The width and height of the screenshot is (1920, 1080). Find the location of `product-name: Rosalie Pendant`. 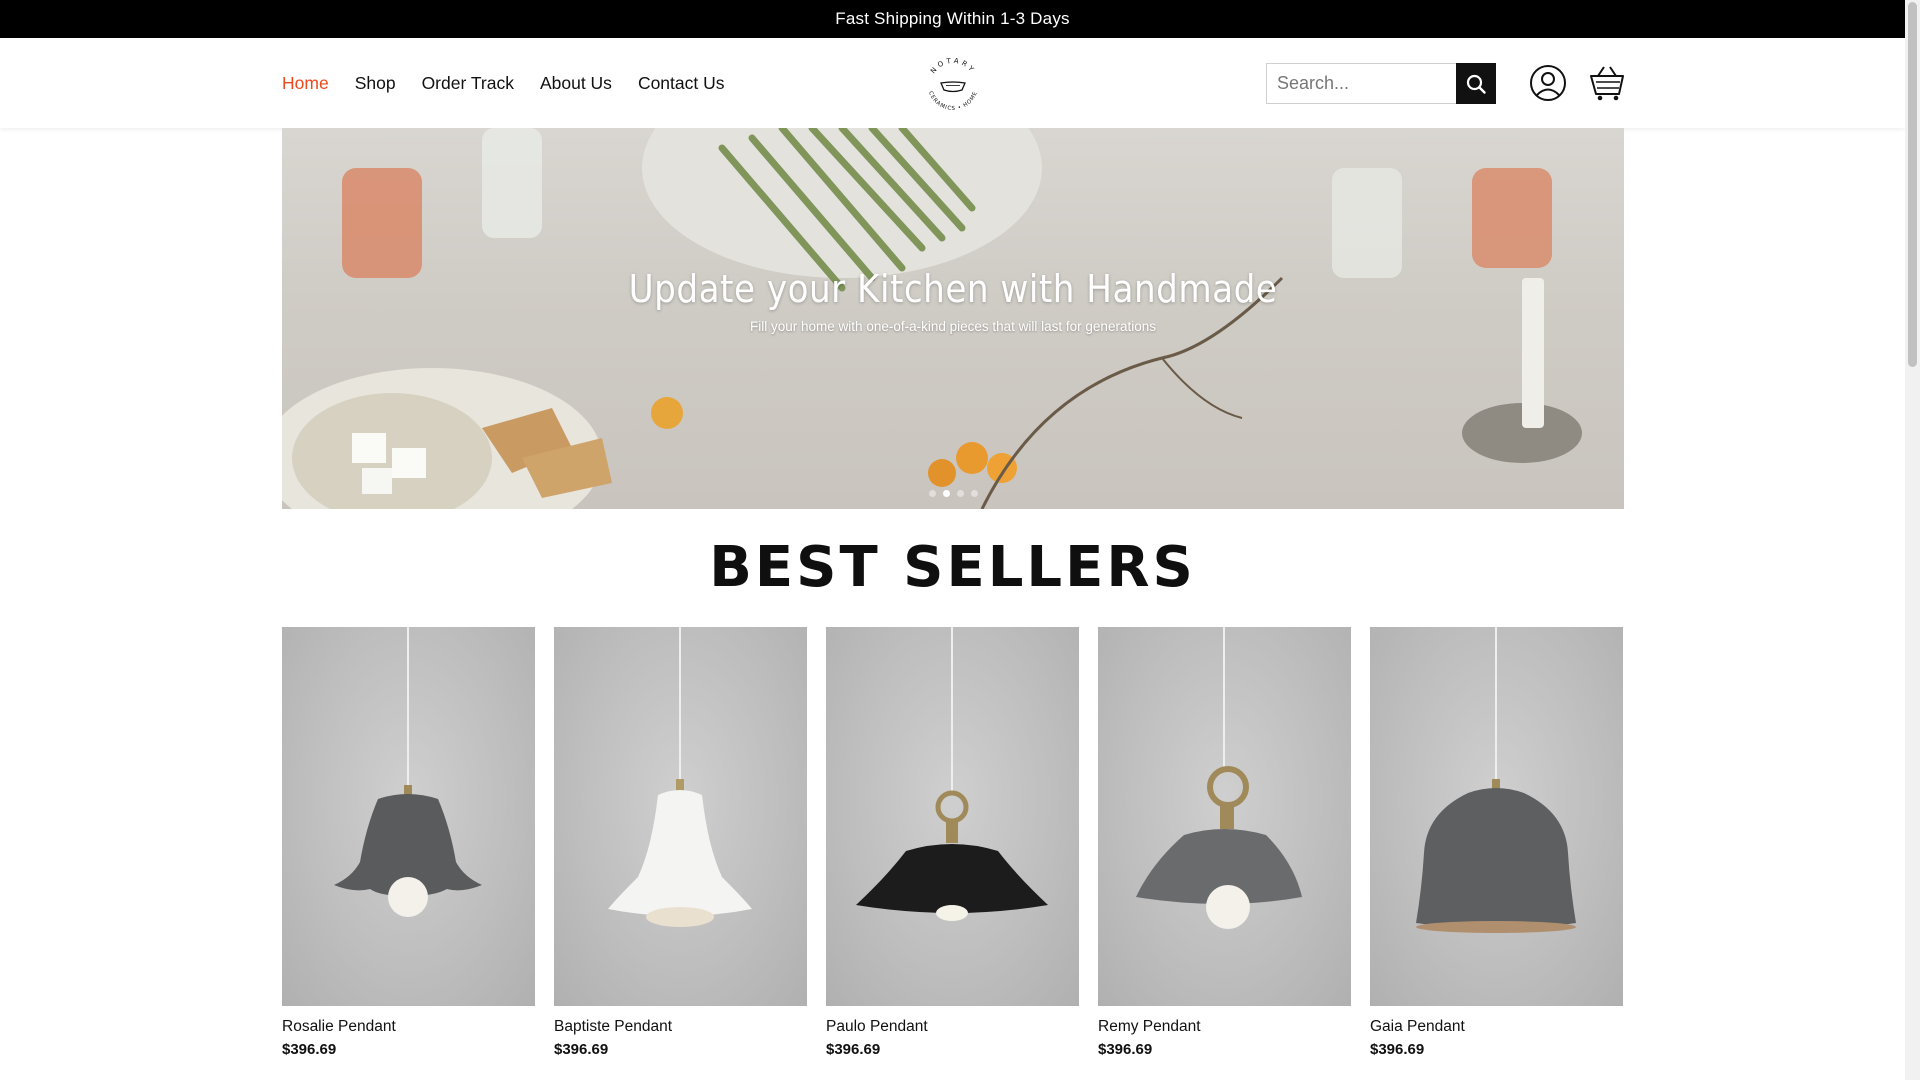

product-name: Rosalie Pendant is located at coordinates (408, 1027).